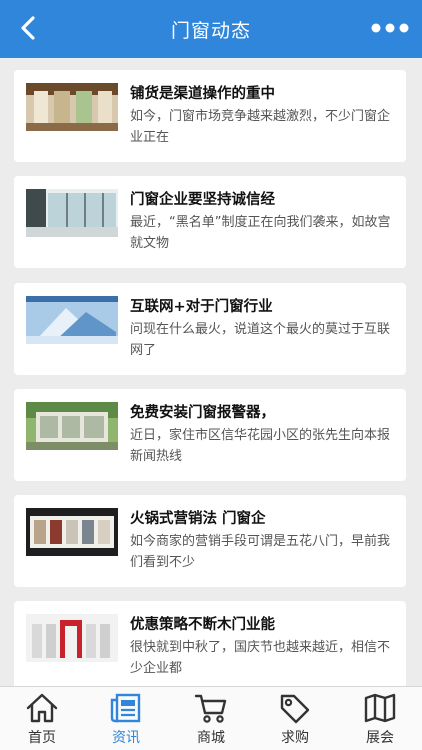 The height and width of the screenshot is (750, 422). I want to click on bottom-tab-bar: 首页 资讯 商城 求购 展会, so click(211, 718).